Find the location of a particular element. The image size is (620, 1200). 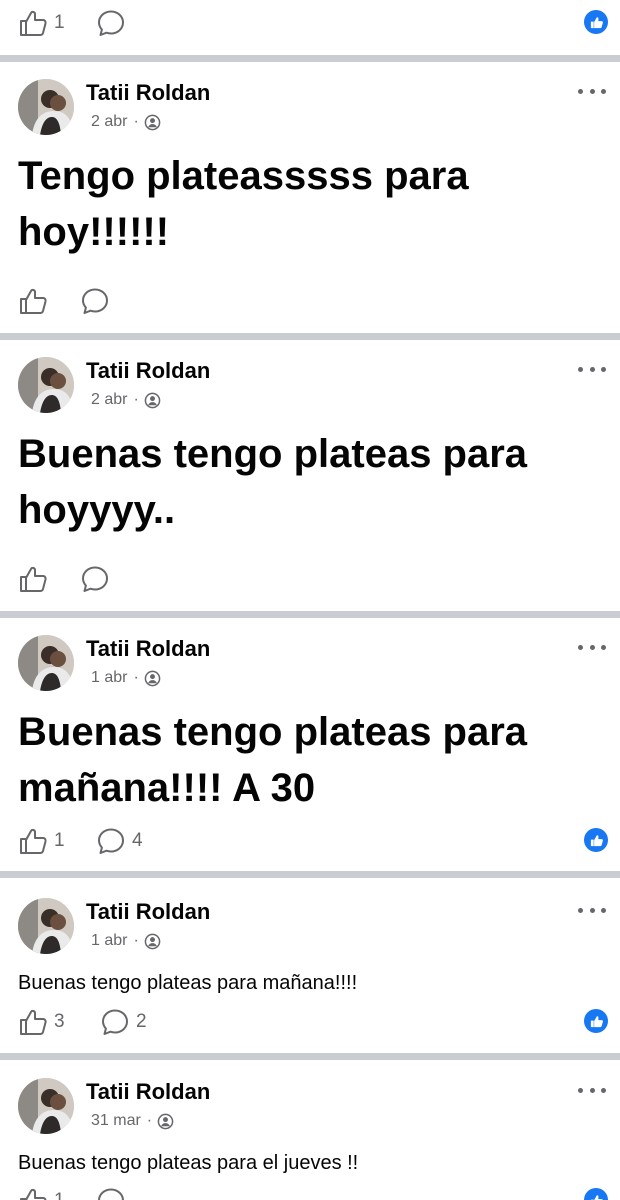

like-button: 3 is located at coordinates (41, 1022).